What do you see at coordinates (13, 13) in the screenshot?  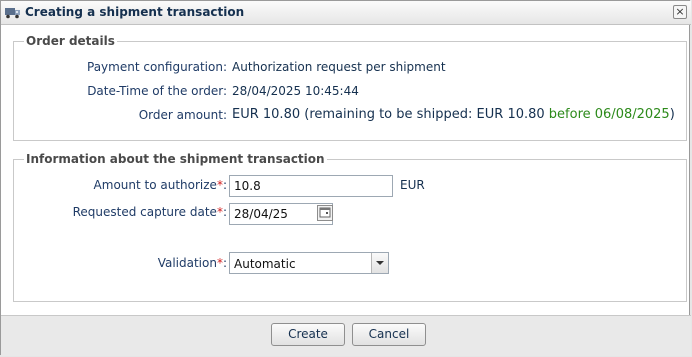 I see `truck-icon` at bounding box center [13, 13].